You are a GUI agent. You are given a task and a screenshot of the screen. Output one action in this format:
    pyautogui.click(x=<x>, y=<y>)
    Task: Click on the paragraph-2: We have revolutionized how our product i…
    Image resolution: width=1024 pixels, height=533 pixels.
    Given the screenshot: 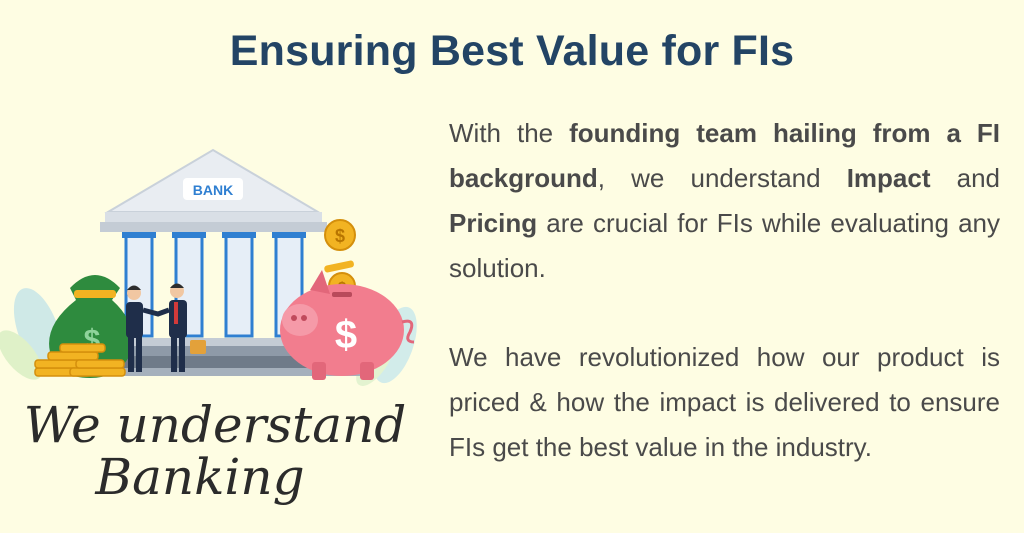 What is the action you would take?
    pyautogui.click(x=724, y=402)
    